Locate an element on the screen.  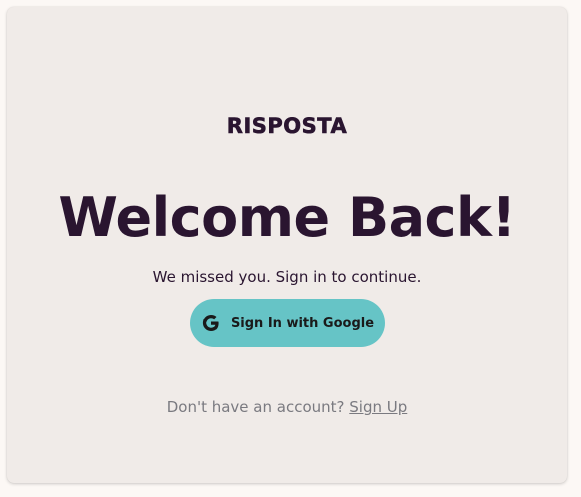
page-title: Welcome Back! is located at coordinates (287, 217).